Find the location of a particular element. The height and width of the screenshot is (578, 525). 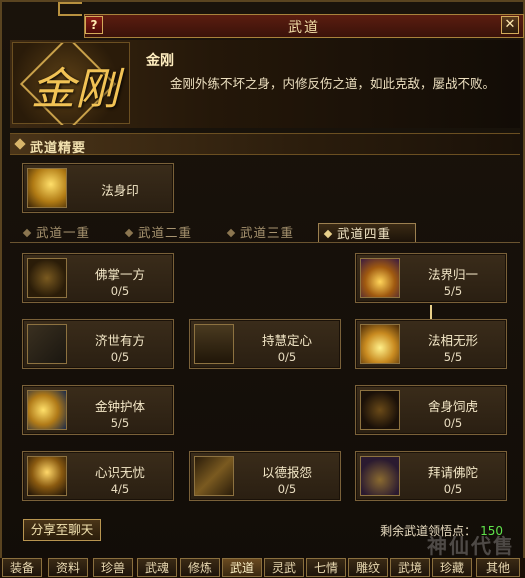

skill-connector is located at coordinates (431, 312).